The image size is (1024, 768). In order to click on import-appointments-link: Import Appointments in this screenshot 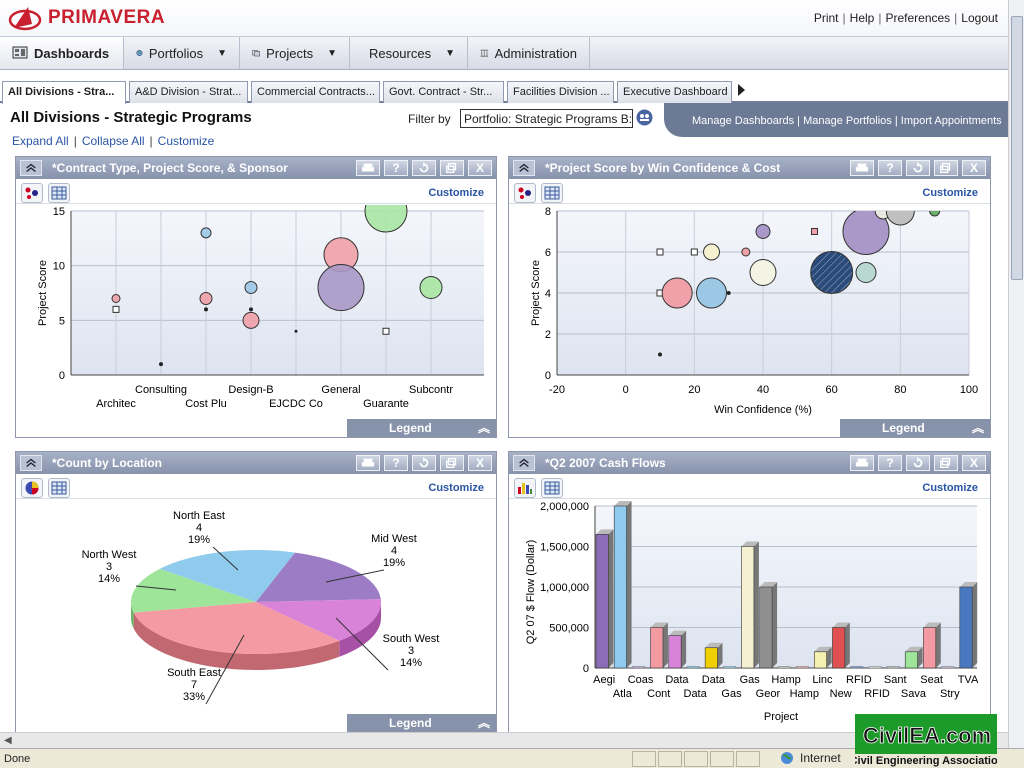, I will do `click(951, 121)`.